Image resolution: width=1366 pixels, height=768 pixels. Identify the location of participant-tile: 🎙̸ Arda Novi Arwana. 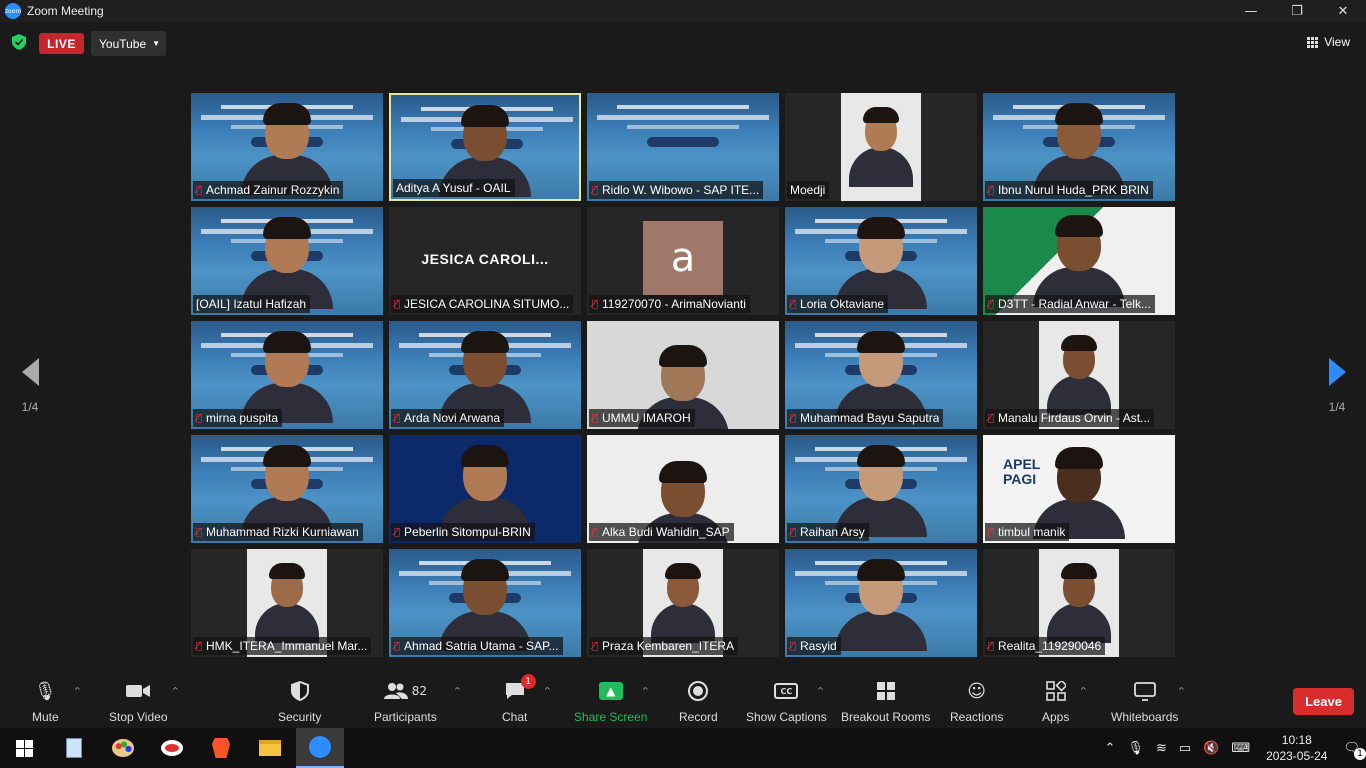
(485, 375).